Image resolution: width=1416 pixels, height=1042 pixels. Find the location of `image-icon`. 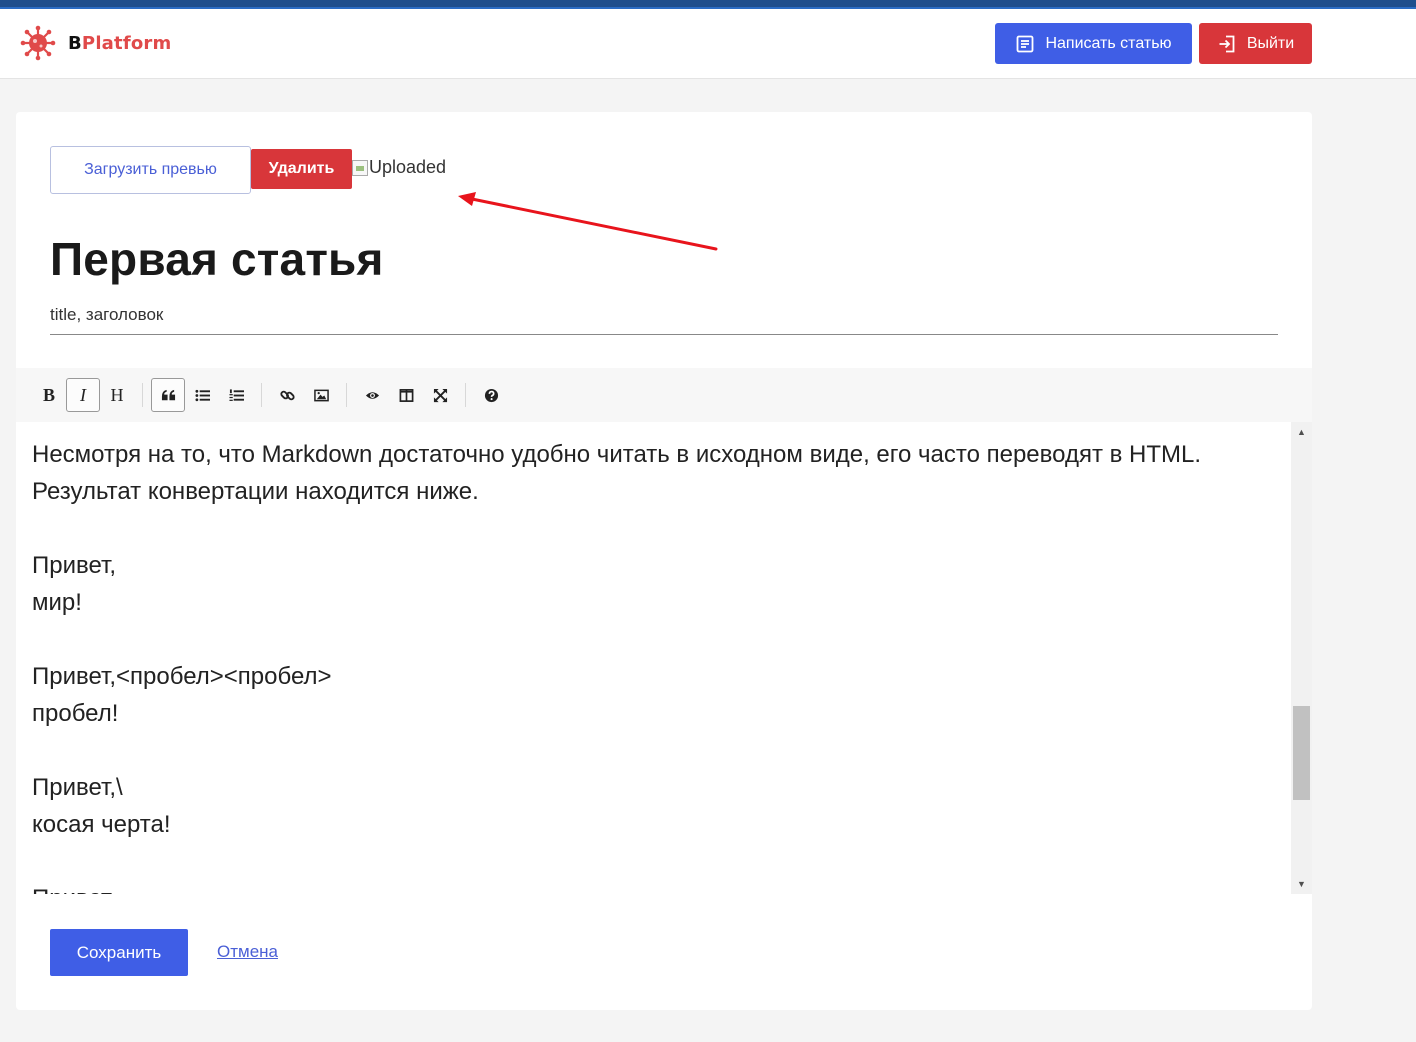

image-icon is located at coordinates (321, 395).